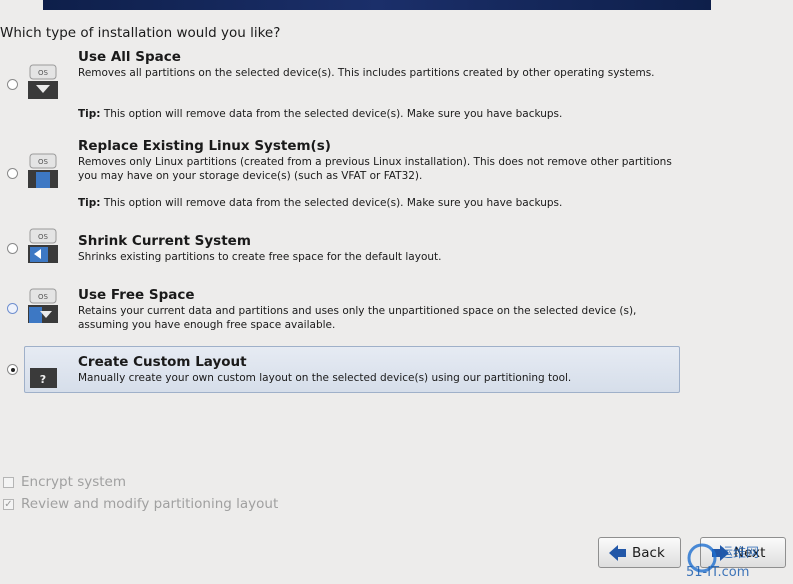 The image size is (793, 584). Describe the element at coordinates (377, 5) in the screenshot. I see `header-banner` at that location.